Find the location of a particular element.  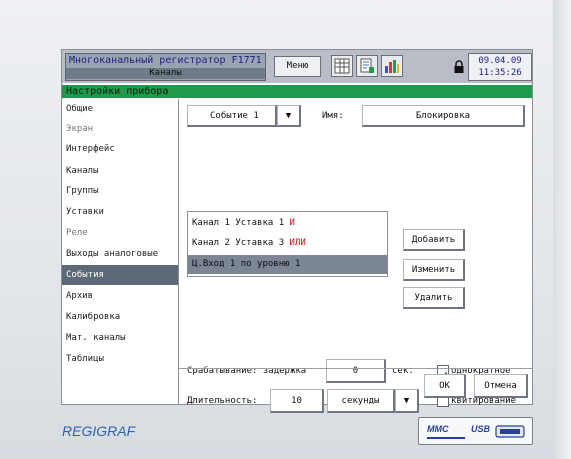

duration-unit-select: секунды is located at coordinates (361, 401).